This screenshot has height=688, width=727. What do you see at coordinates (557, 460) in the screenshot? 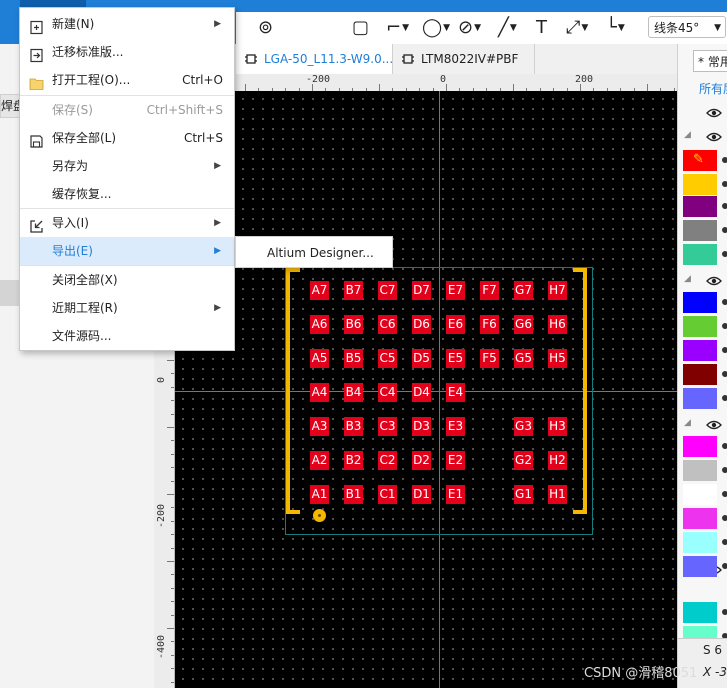
I see `pad-h2: H2` at bounding box center [557, 460].